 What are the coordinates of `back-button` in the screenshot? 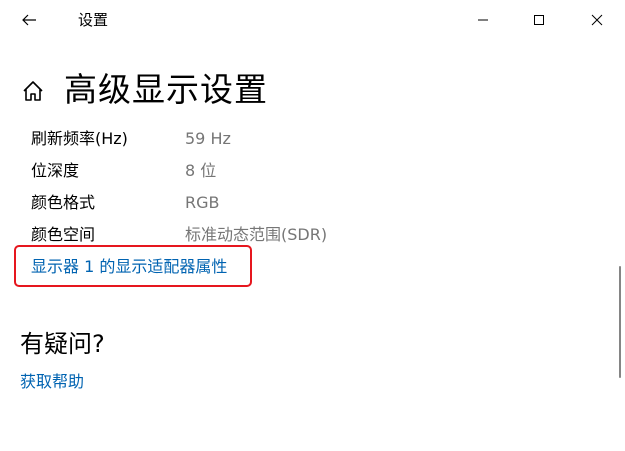 It's located at (29, 20).